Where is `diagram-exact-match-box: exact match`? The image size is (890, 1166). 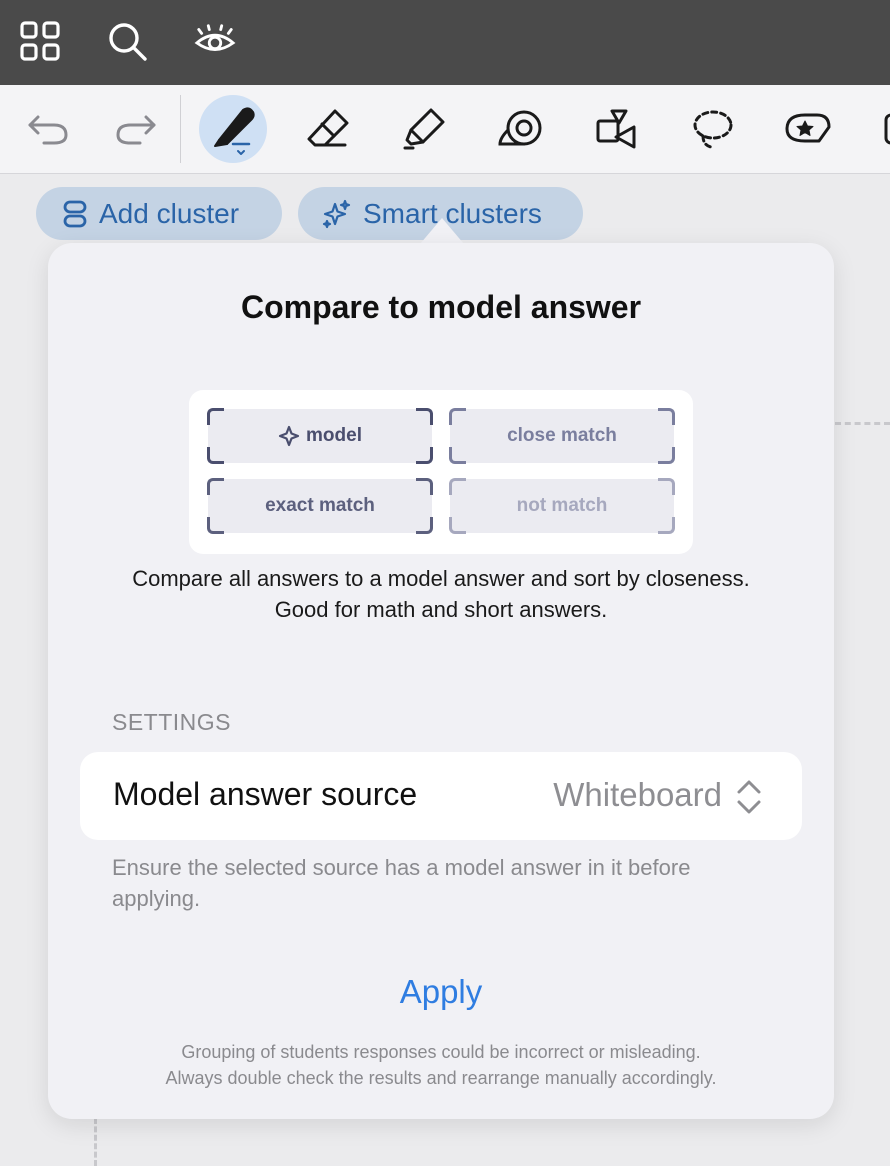
diagram-exact-match-box: exact match is located at coordinates (320, 506).